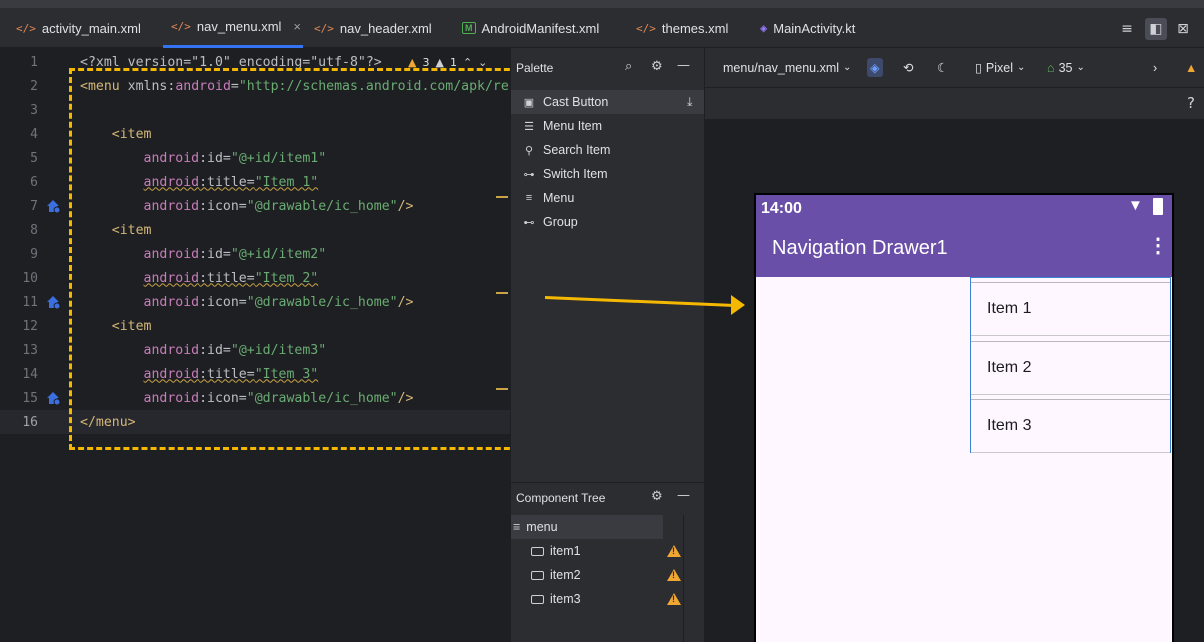 This screenshot has height=642, width=1204. What do you see at coordinates (30, 326) in the screenshot?
I see `line-number: 12` at bounding box center [30, 326].